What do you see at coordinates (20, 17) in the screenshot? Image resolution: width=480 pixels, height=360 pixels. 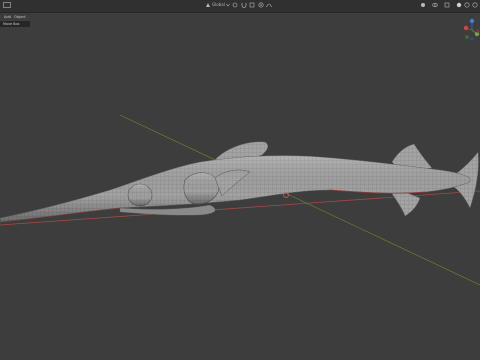 I see `menu-object: Object` at bounding box center [20, 17].